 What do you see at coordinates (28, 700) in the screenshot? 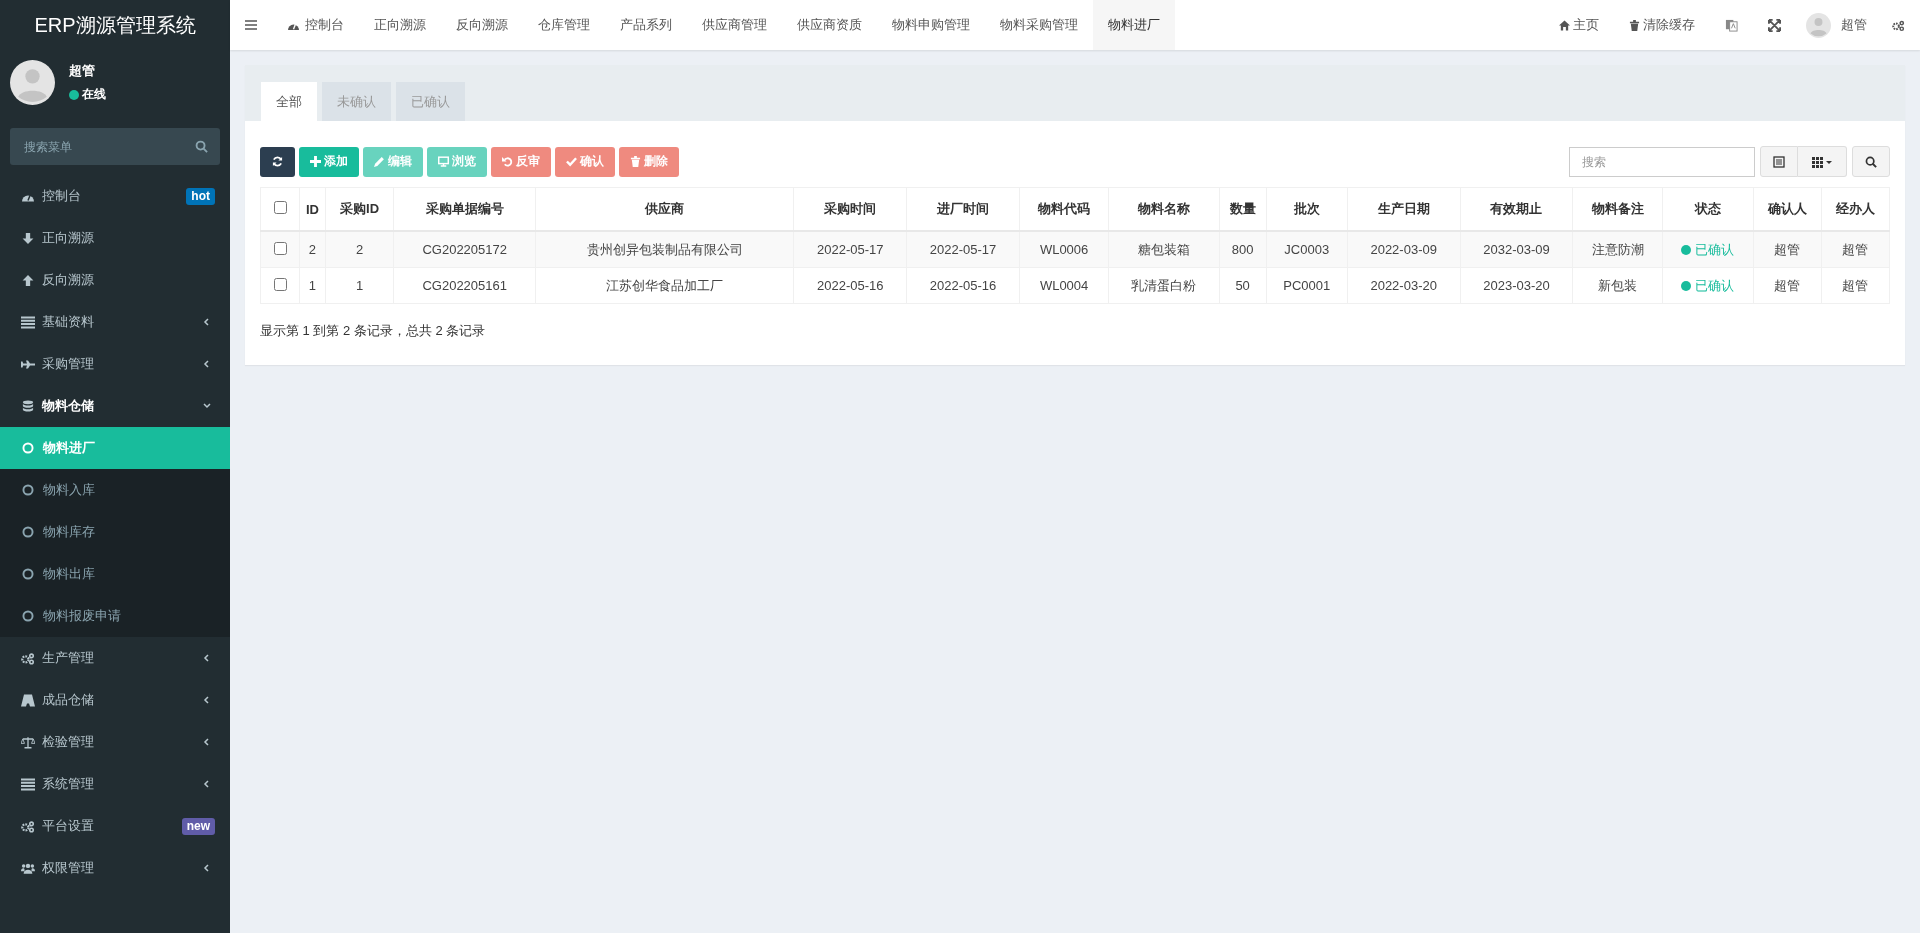
I see `road-icon` at bounding box center [28, 700].